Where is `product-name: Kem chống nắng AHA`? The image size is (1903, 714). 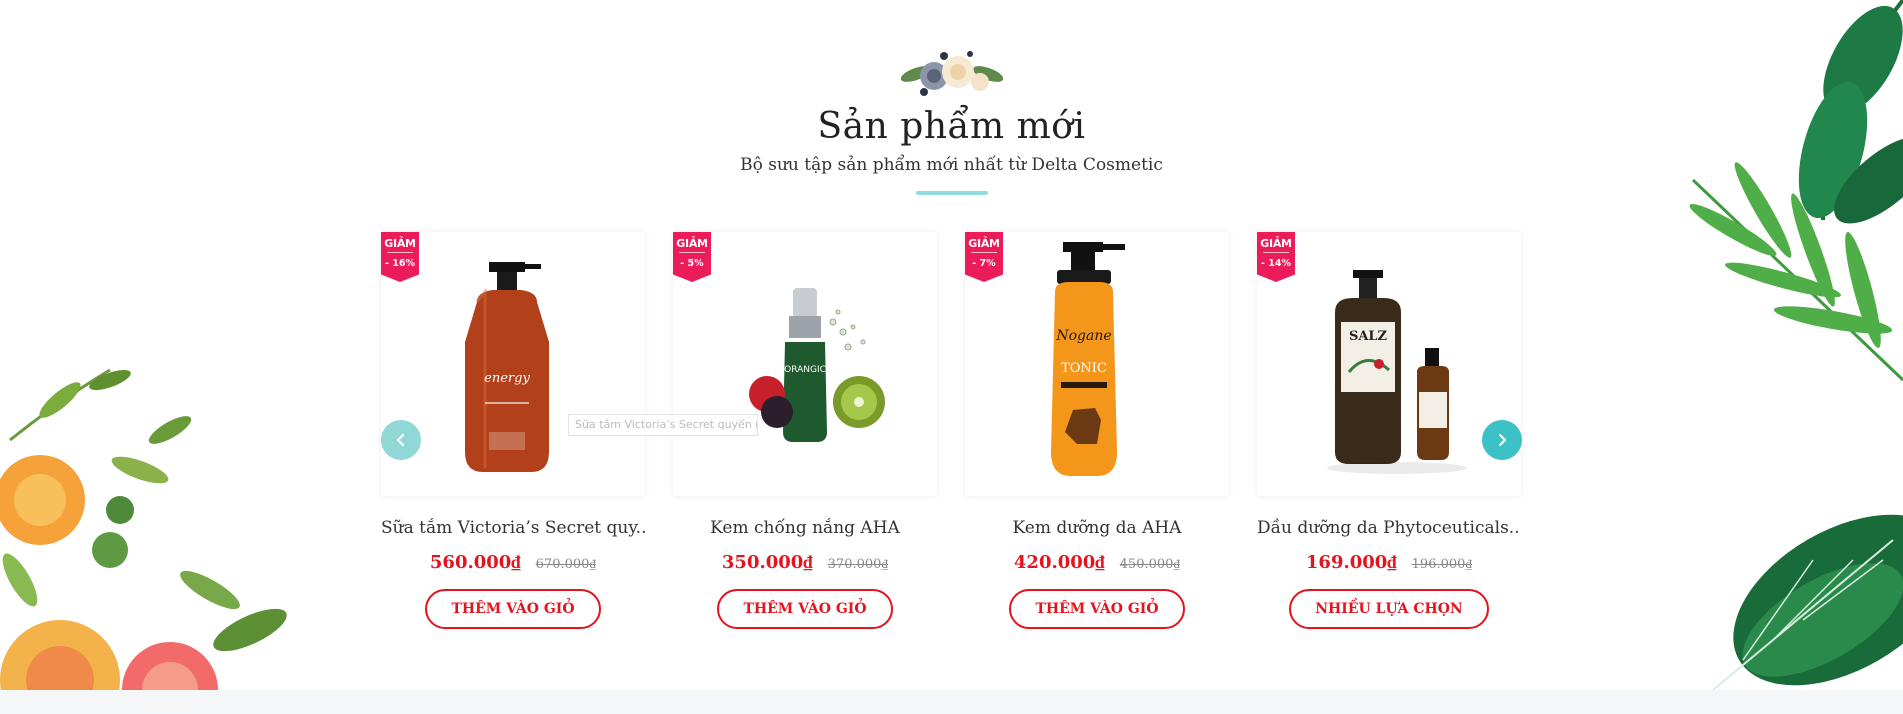
product-name: Kem chống nắng AHA is located at coordinates (805, 528).